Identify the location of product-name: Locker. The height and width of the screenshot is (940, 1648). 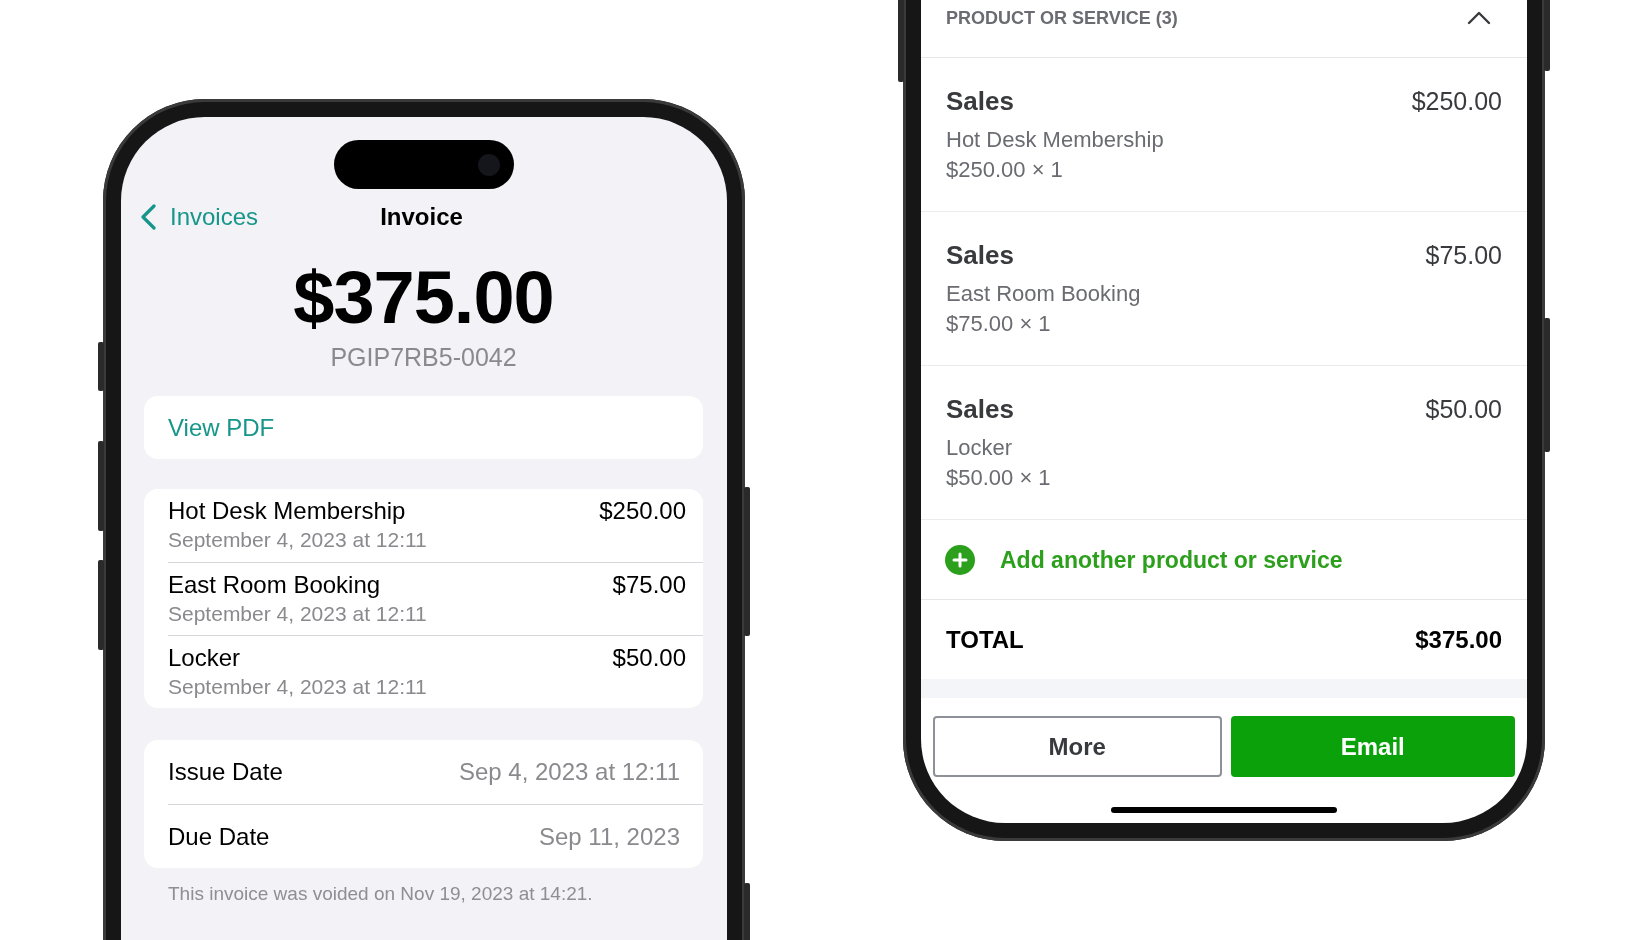
(979, 448).